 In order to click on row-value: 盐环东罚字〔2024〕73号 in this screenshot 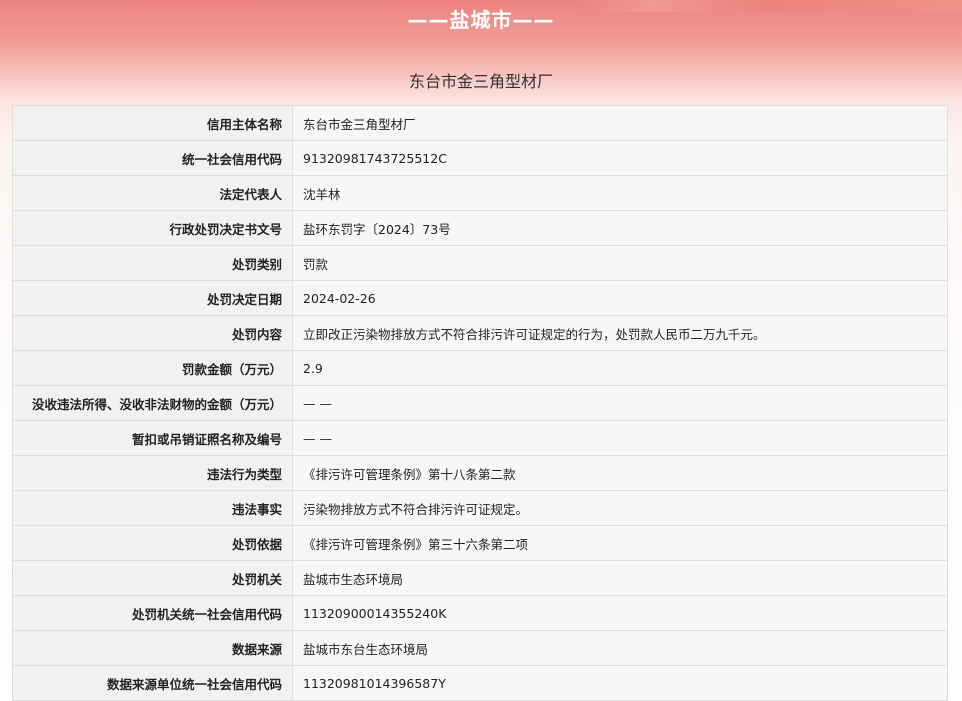, I will do `click(620, 228)`.